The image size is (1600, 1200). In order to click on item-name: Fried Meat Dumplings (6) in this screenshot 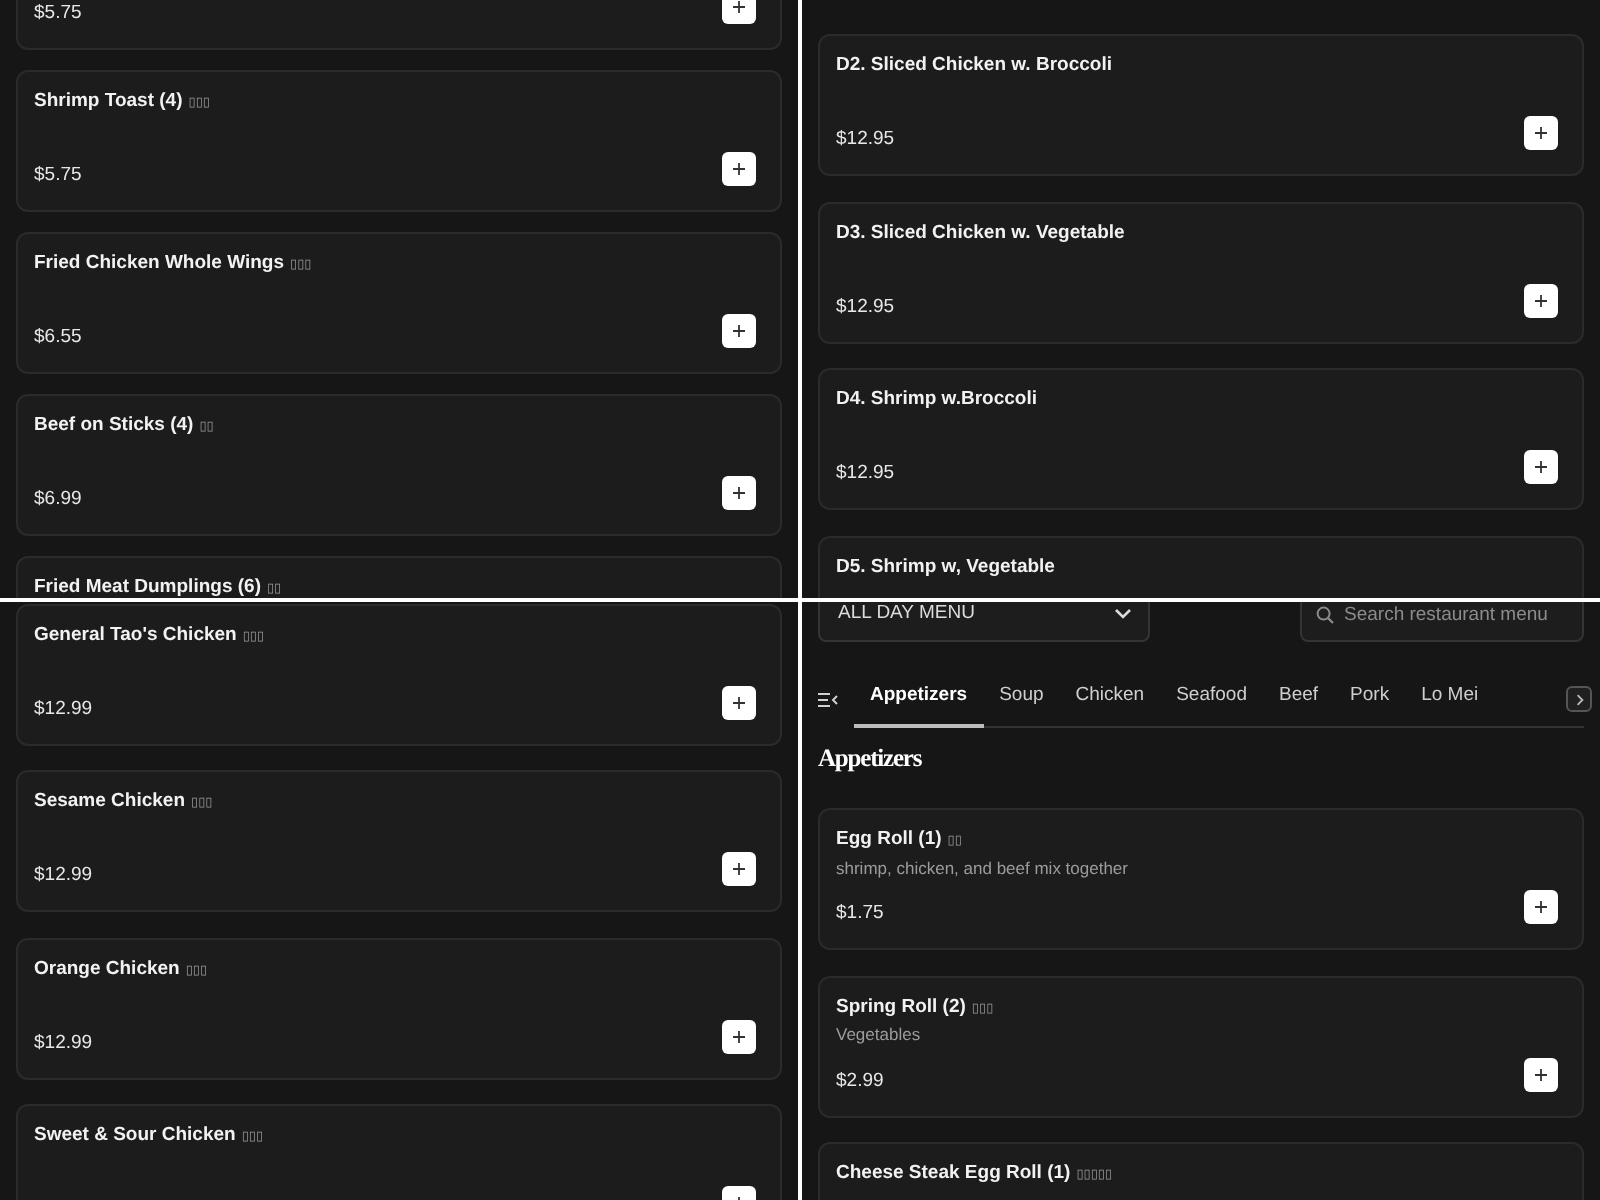, I will do `click(147, 587)`.